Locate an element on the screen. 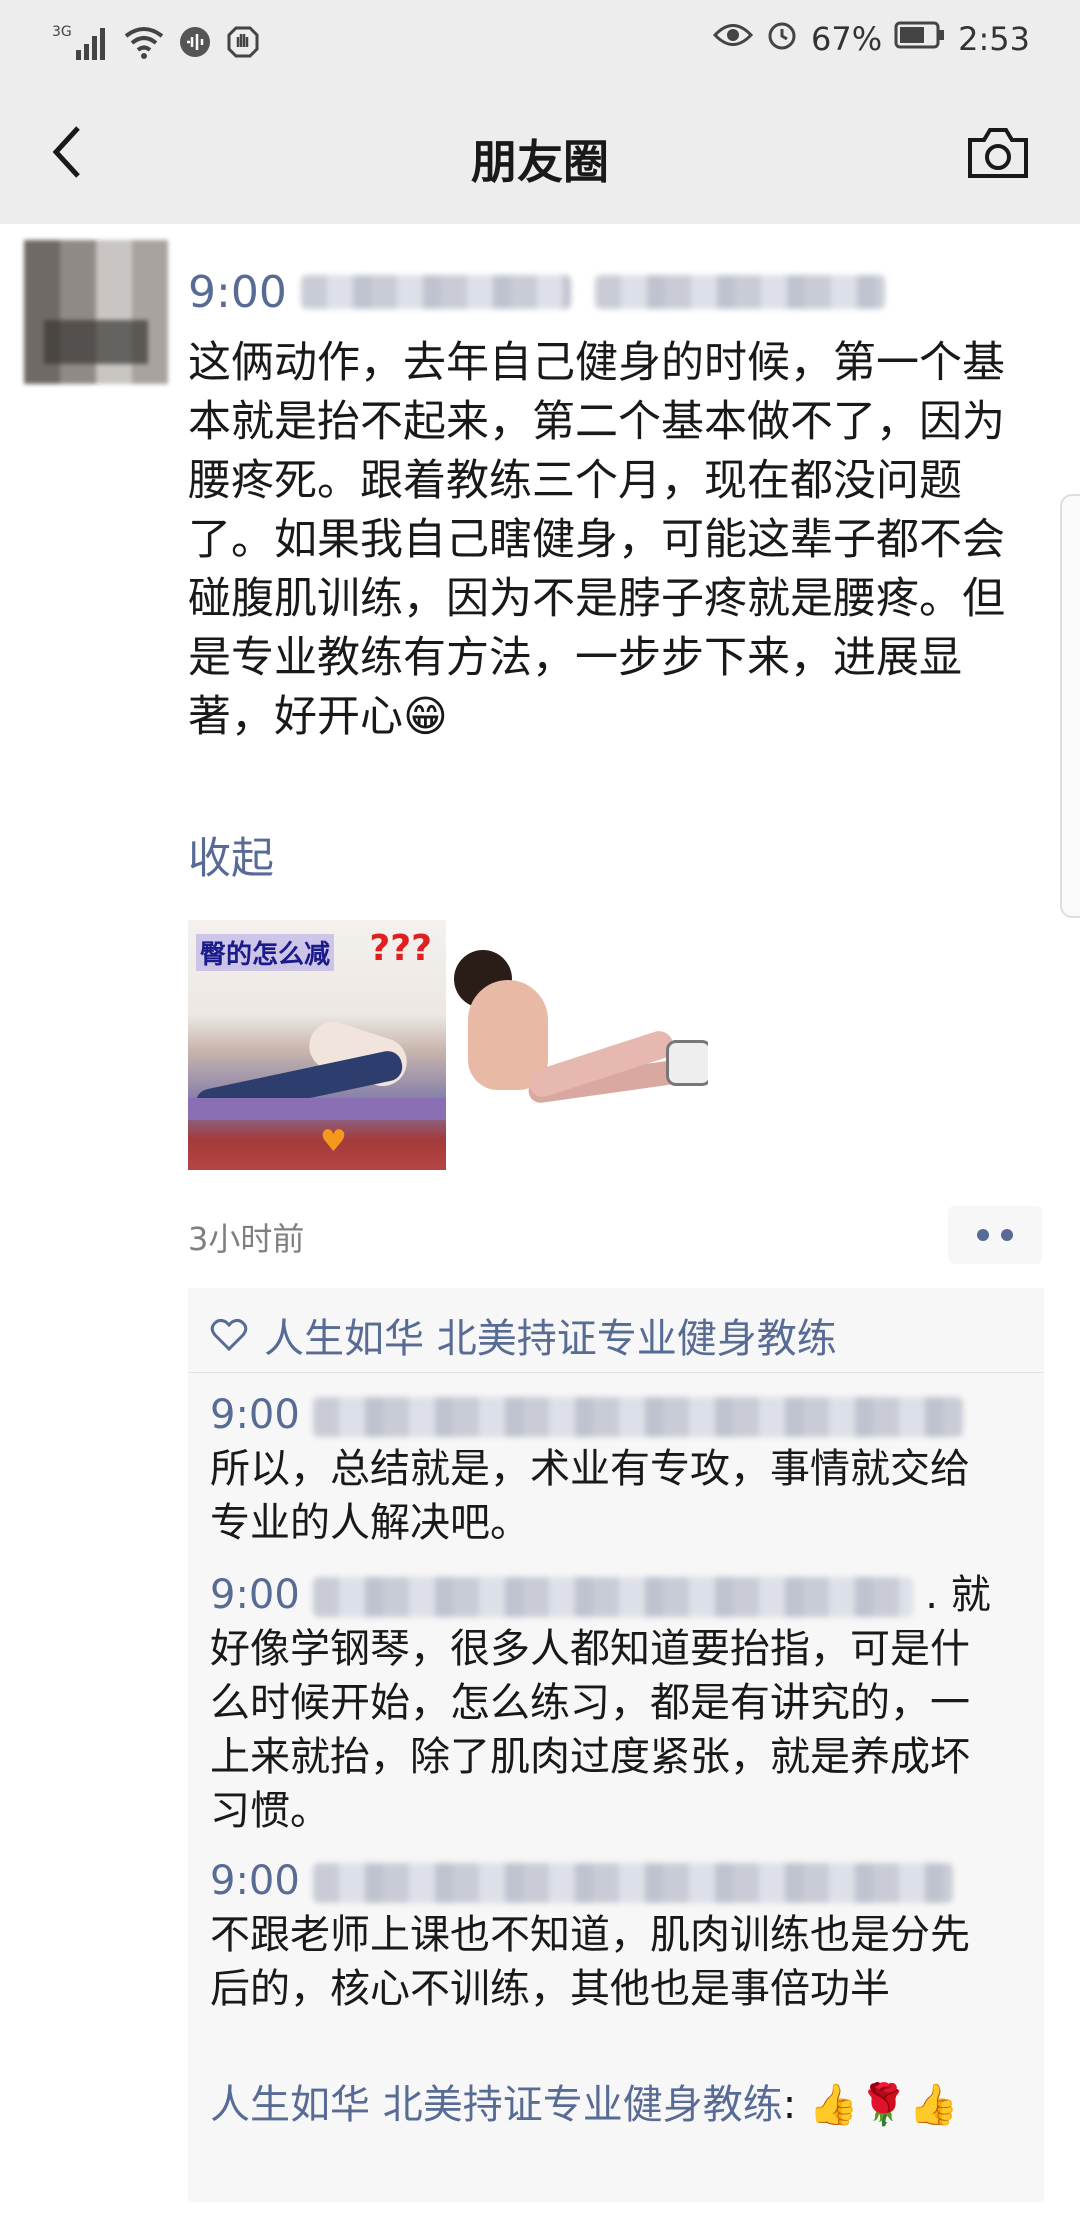 The width and height of the screenshot is (1080, 2240). post-image-1: 臀的怎么减 ??? ♥ is located at coordinates (317, 1045).